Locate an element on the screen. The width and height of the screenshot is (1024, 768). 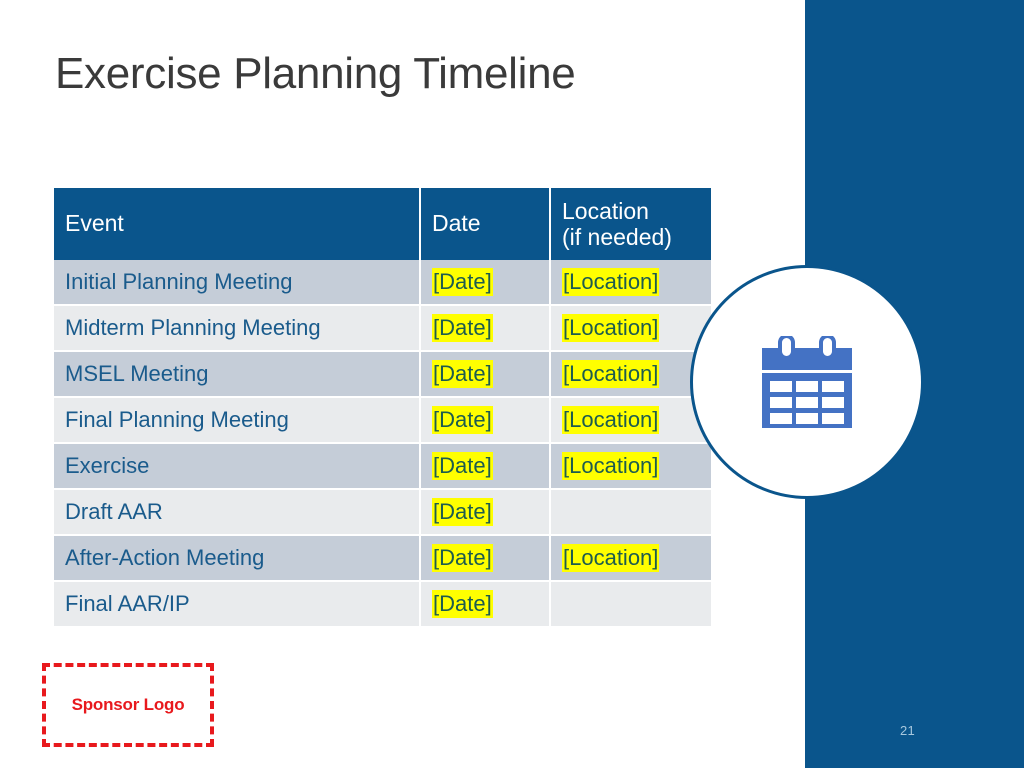
sponsor-logo-placeholder: Sponsor Logo is located at coordinates (128, 705).